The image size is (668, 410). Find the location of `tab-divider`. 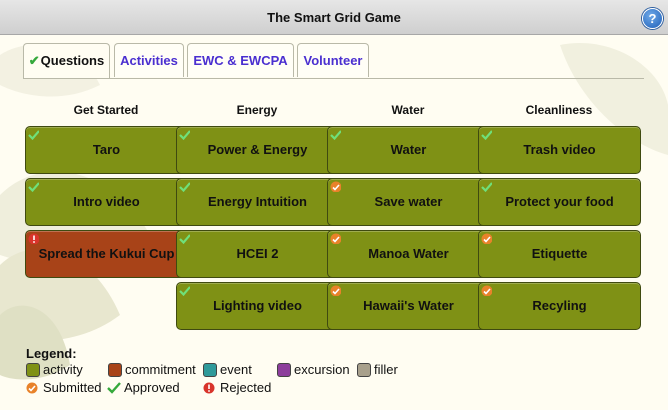

tab-divider is located at coordinates (333, 78).